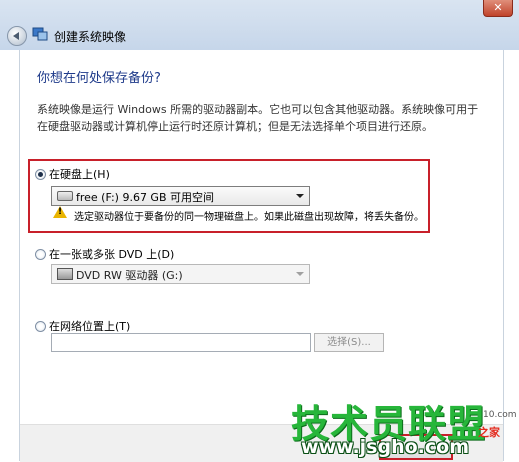 The width and height of the screenshot is (519, 462). Describe the element at coordinates (79, 174) in the screenshot. I see `radio-hard-disk-label: 在硬盘上(H)` at that location.